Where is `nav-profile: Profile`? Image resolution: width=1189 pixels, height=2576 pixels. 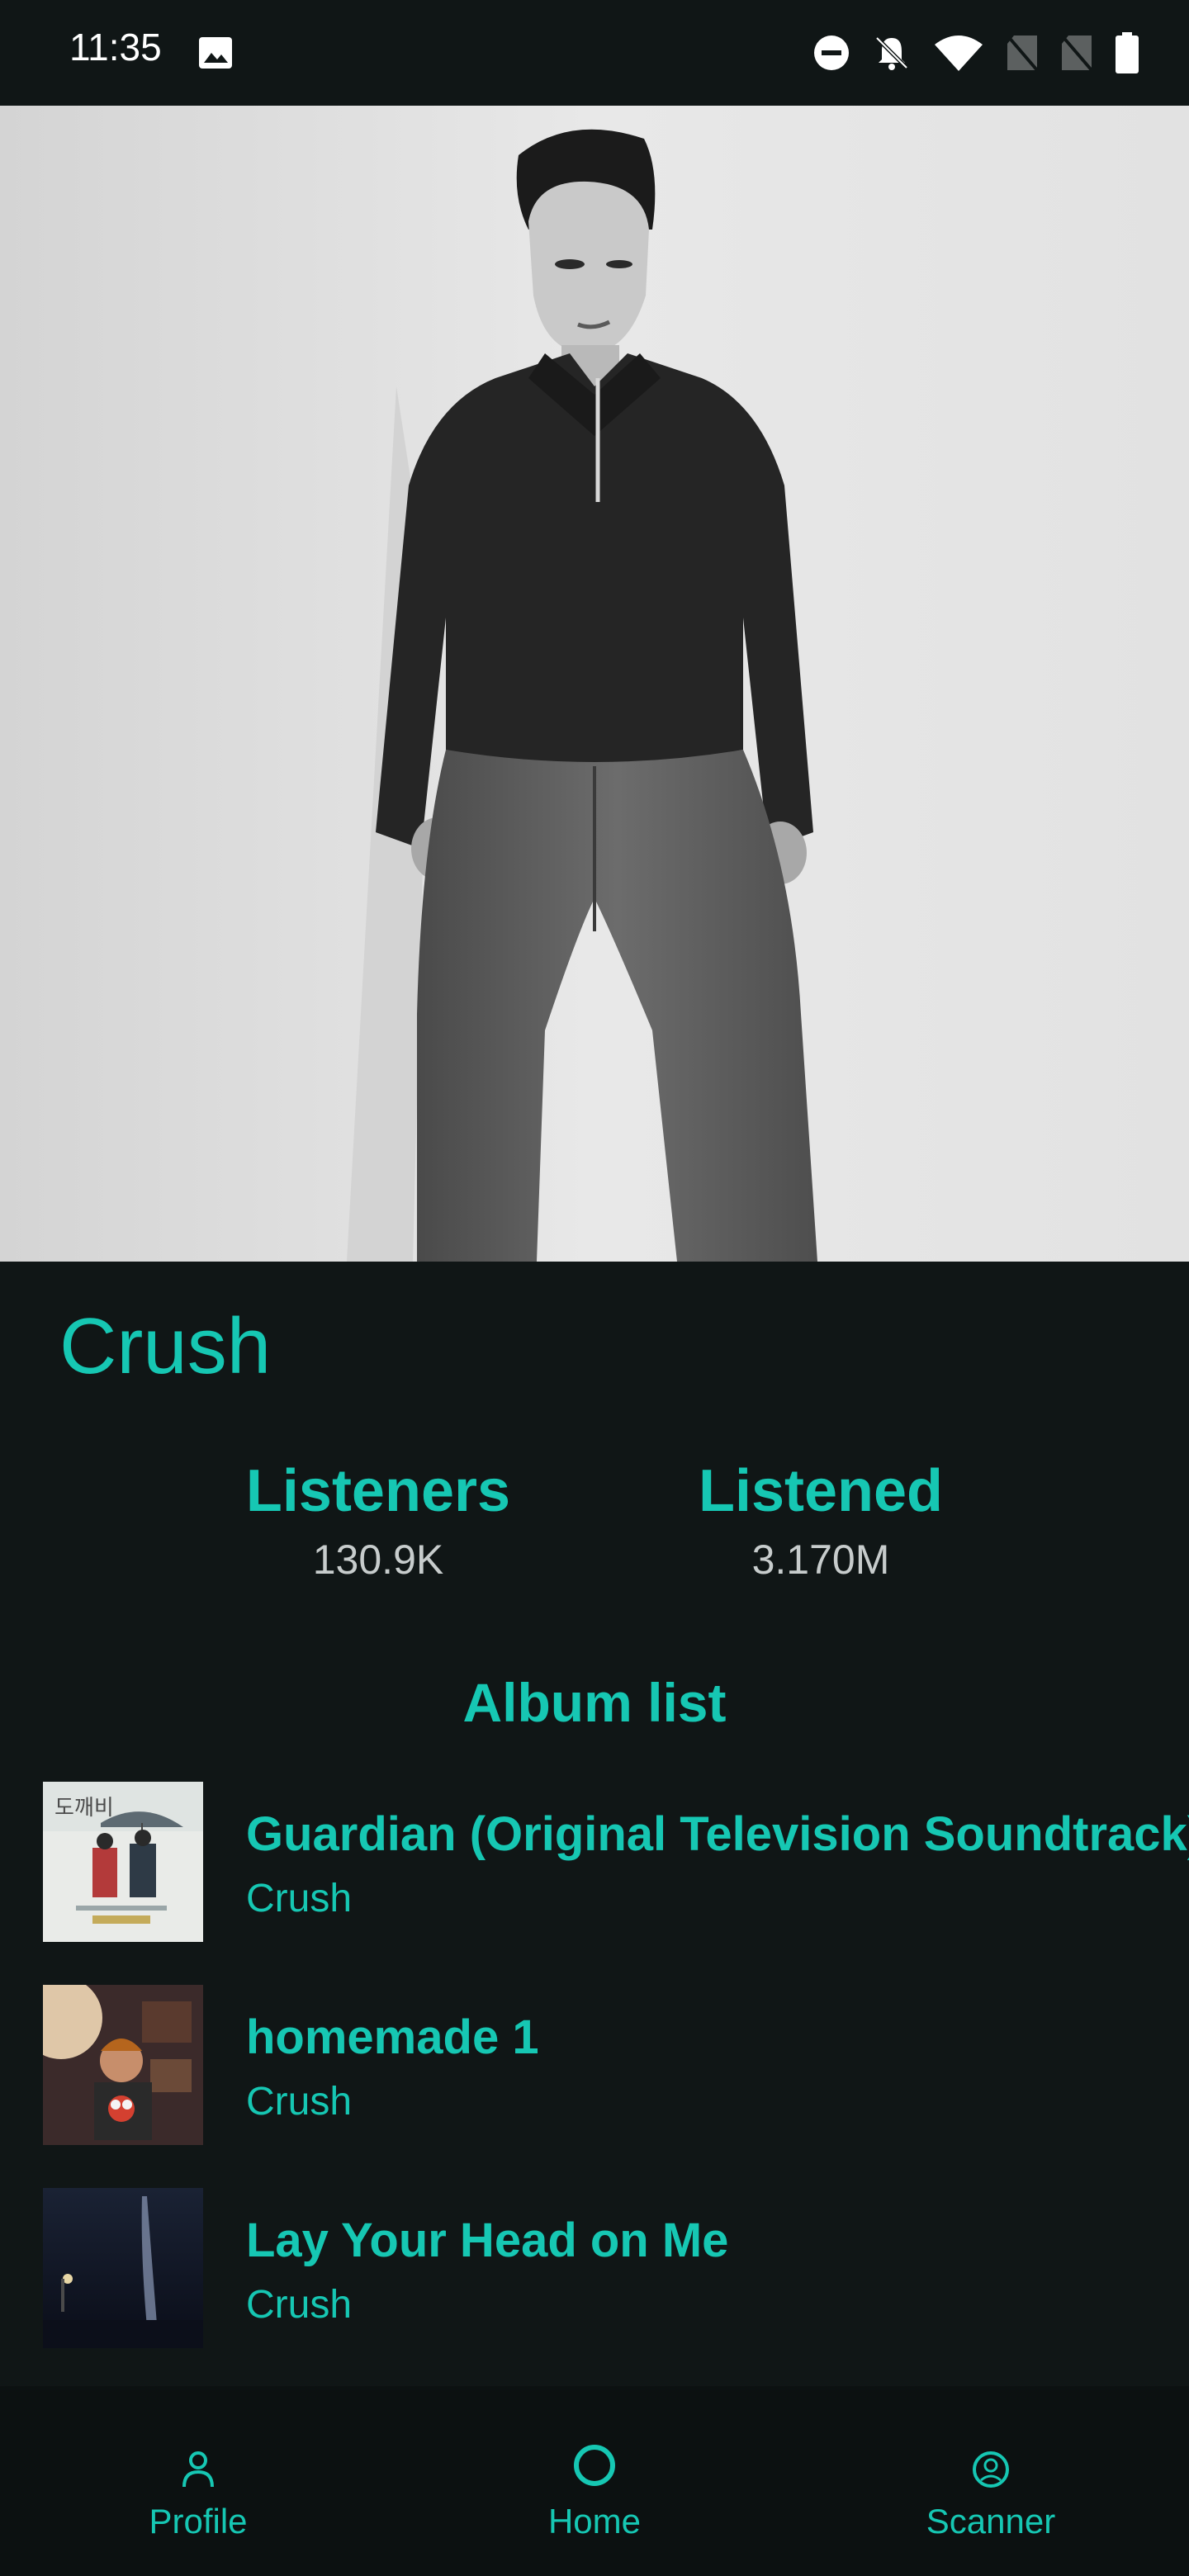 nav-profile: Profile is located at coordinates (198, 2481).